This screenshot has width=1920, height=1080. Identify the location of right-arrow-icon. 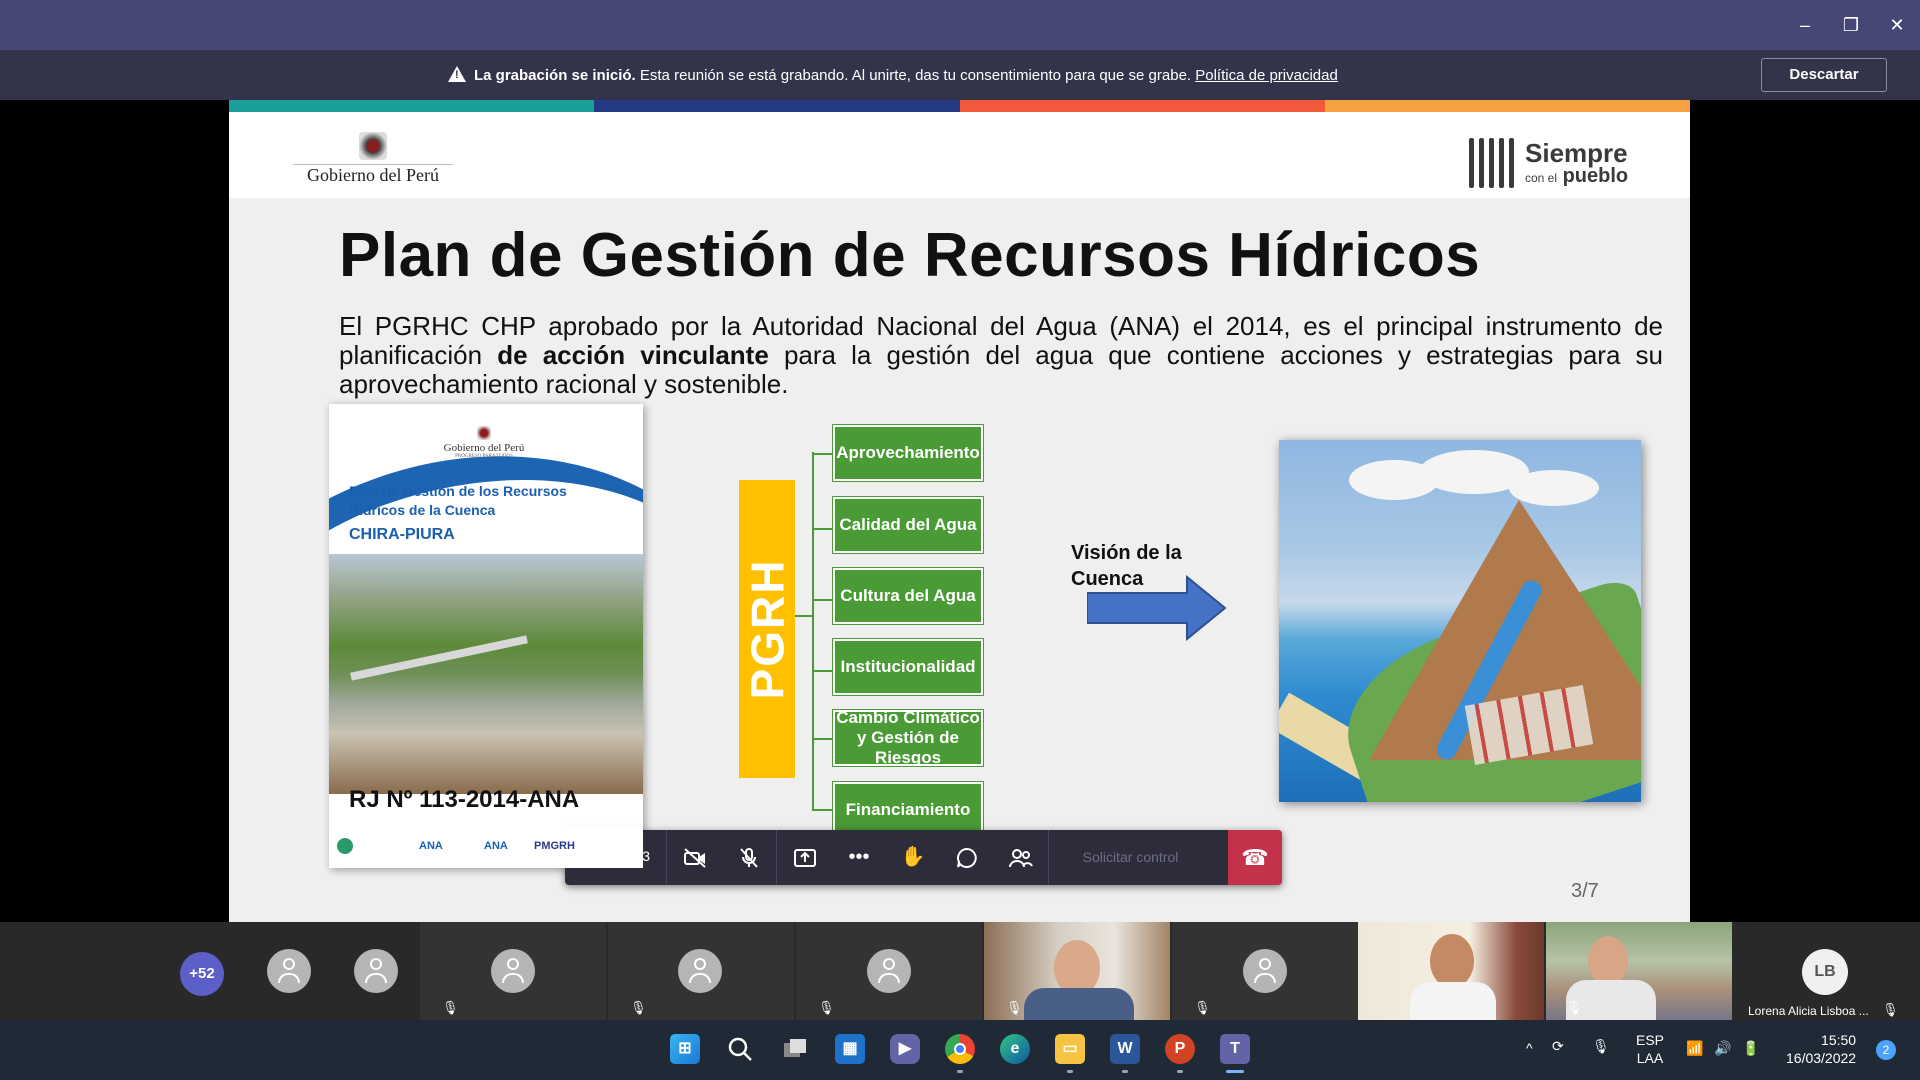
(1157, 608).